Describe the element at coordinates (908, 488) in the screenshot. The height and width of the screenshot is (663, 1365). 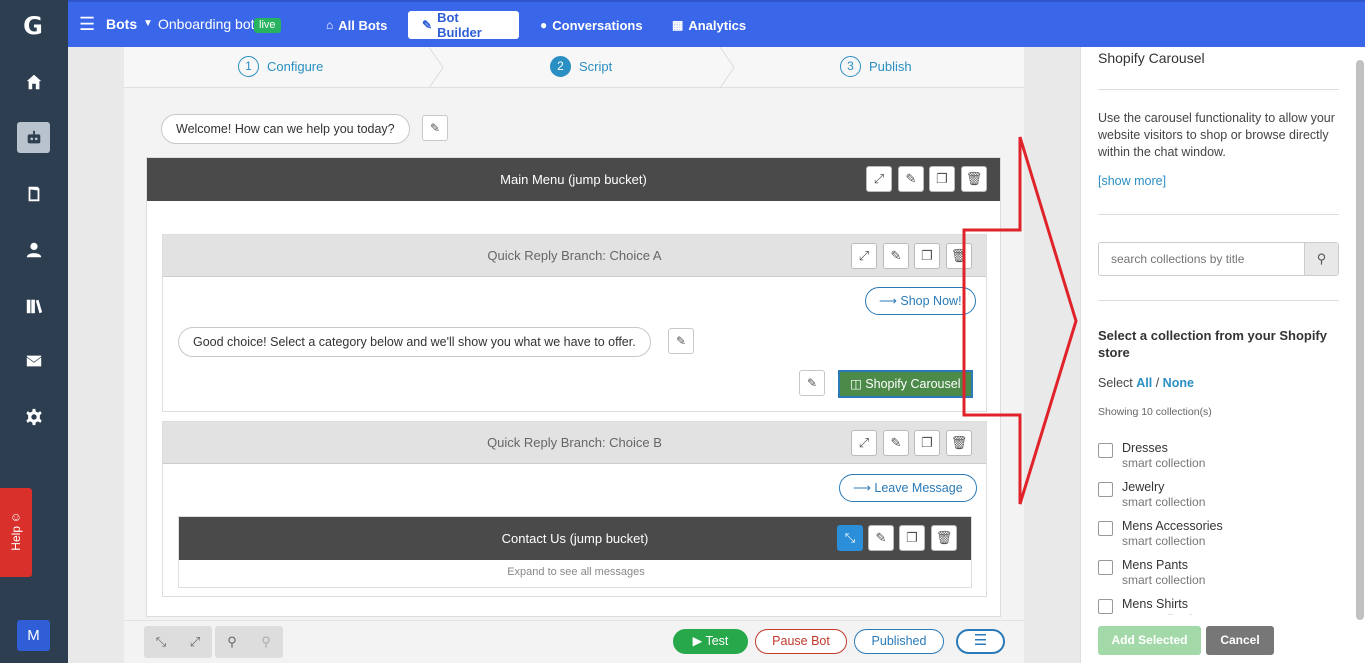
I see `leave-message-button: ⟶ Leave Message` at that location.